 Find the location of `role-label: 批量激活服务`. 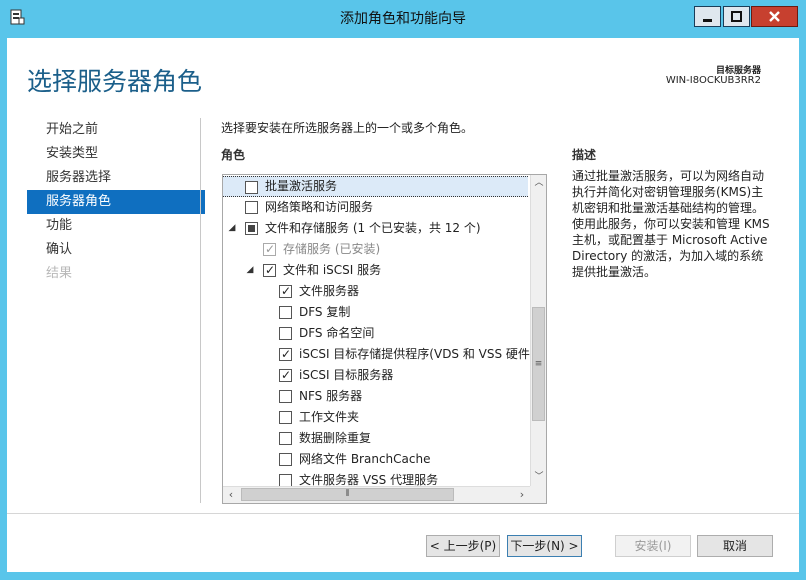

role-label: 批量激活服务 is located at coordinates (301, 186).